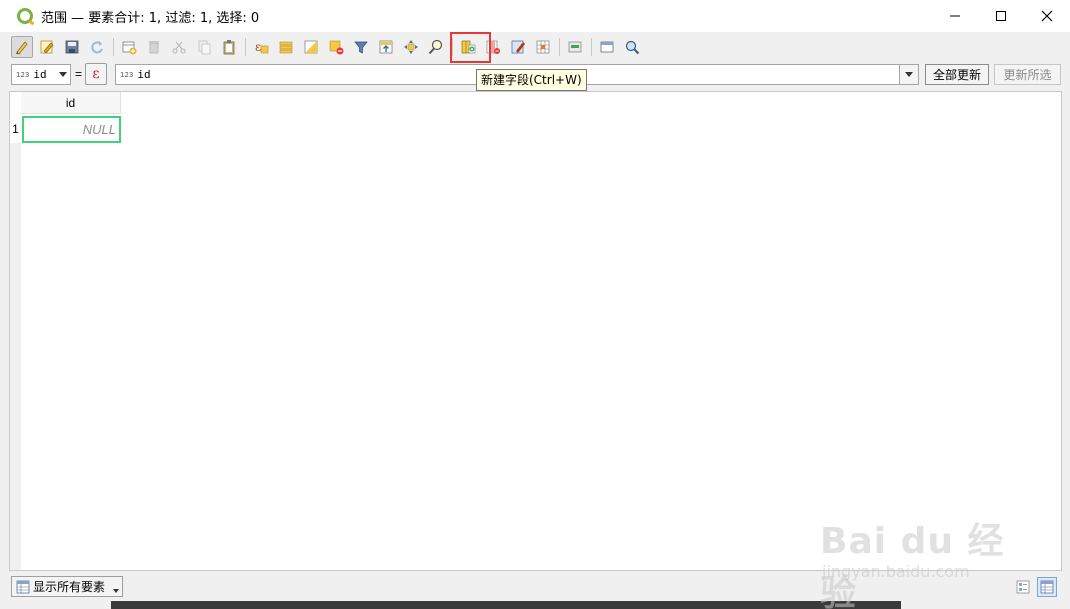 The height and width of the screenshot is (609, 1070). What do you see at coordinates (79, 74) in the screenshot?
I see `equals-sign: =` at bounding box center [79, 74].